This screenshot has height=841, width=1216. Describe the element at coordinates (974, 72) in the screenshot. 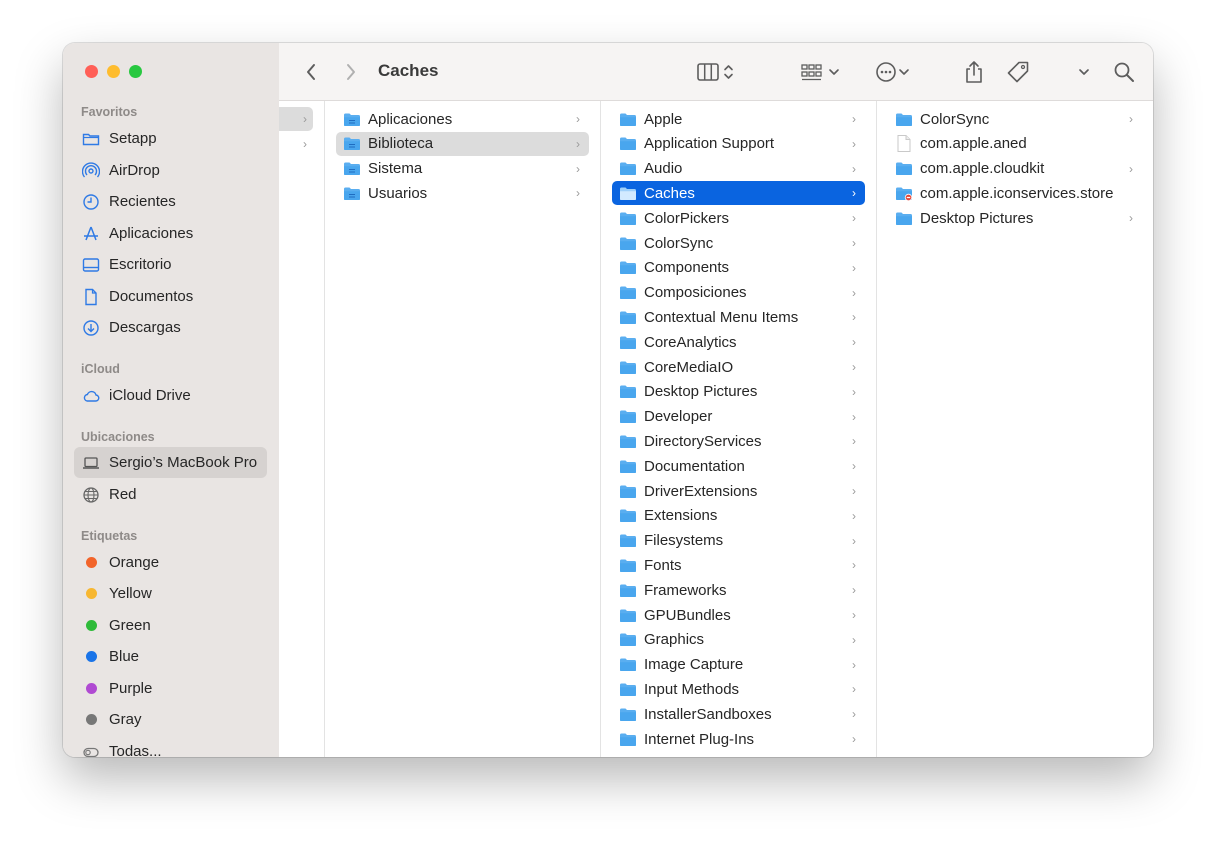

I see `share-button` at that location.